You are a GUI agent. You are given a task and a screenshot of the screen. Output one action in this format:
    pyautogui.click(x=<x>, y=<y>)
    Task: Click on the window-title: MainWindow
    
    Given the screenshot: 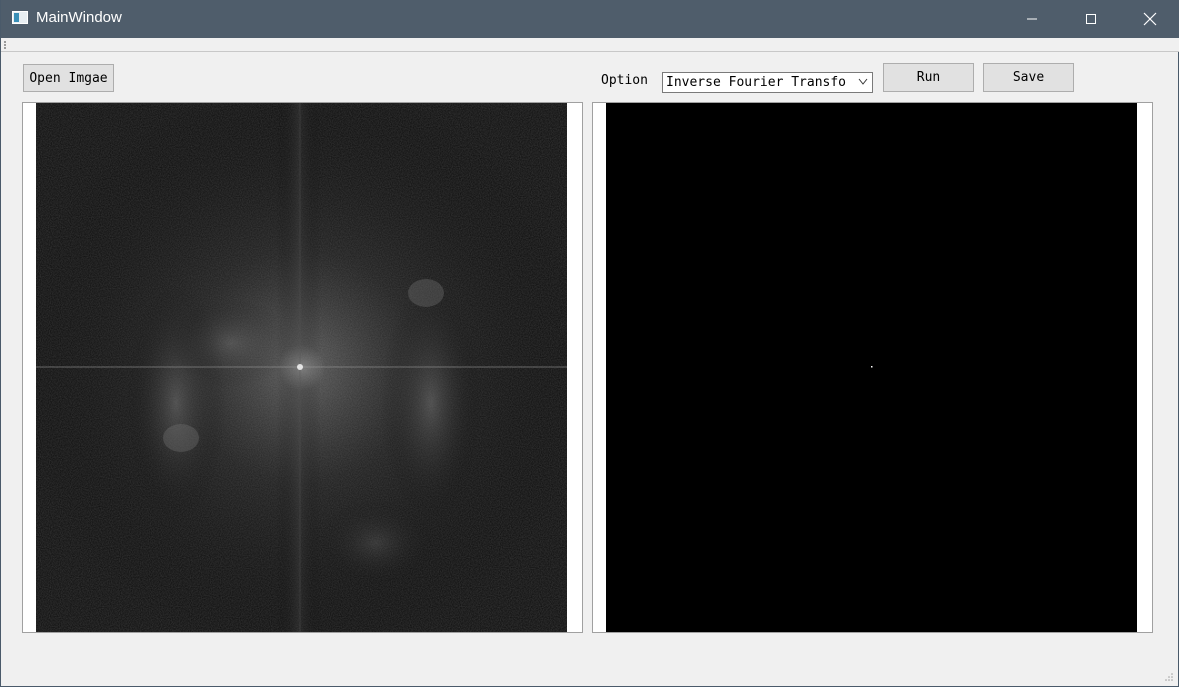 What is the action you would take?
    pyautogui.click(x=79, y=17)
    